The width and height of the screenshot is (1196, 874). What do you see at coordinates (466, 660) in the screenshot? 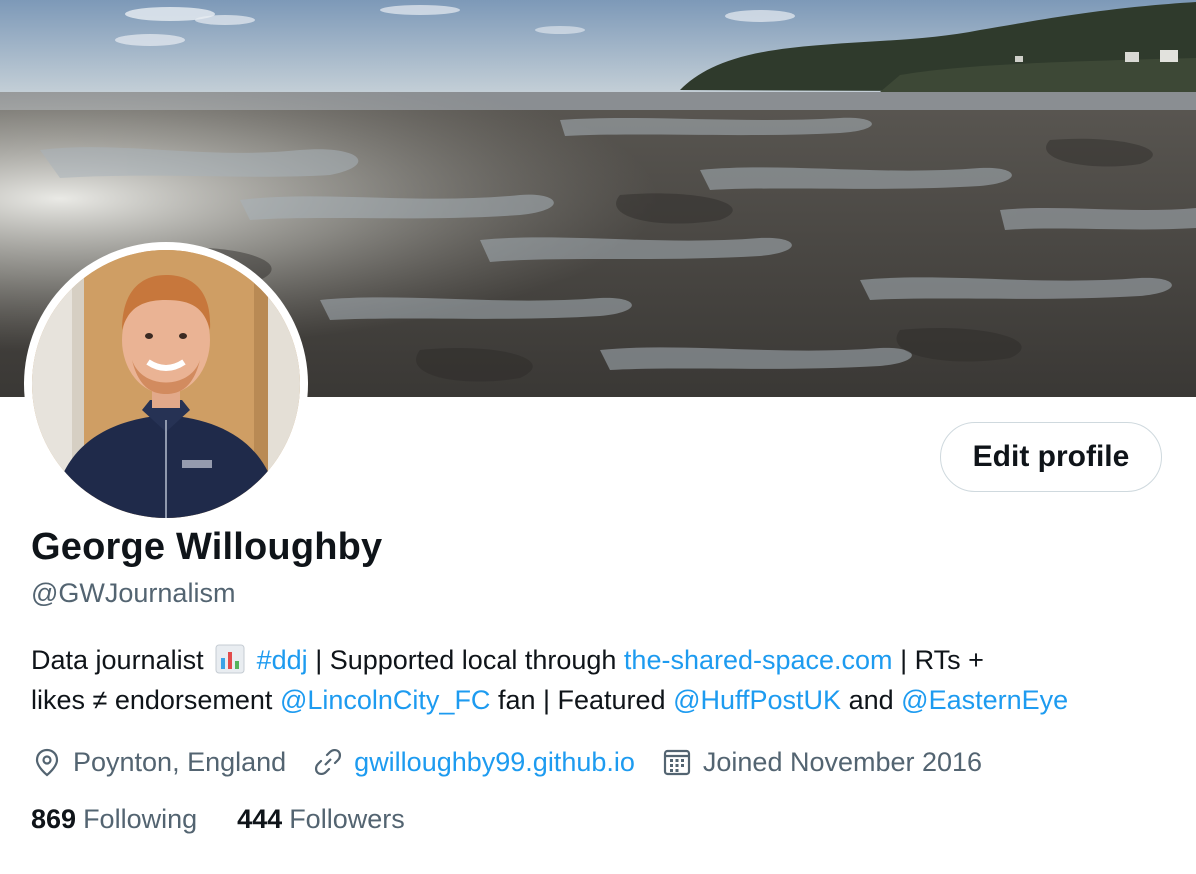
I see `bio-text: | Supported local through` at bounding box center [466, 660].